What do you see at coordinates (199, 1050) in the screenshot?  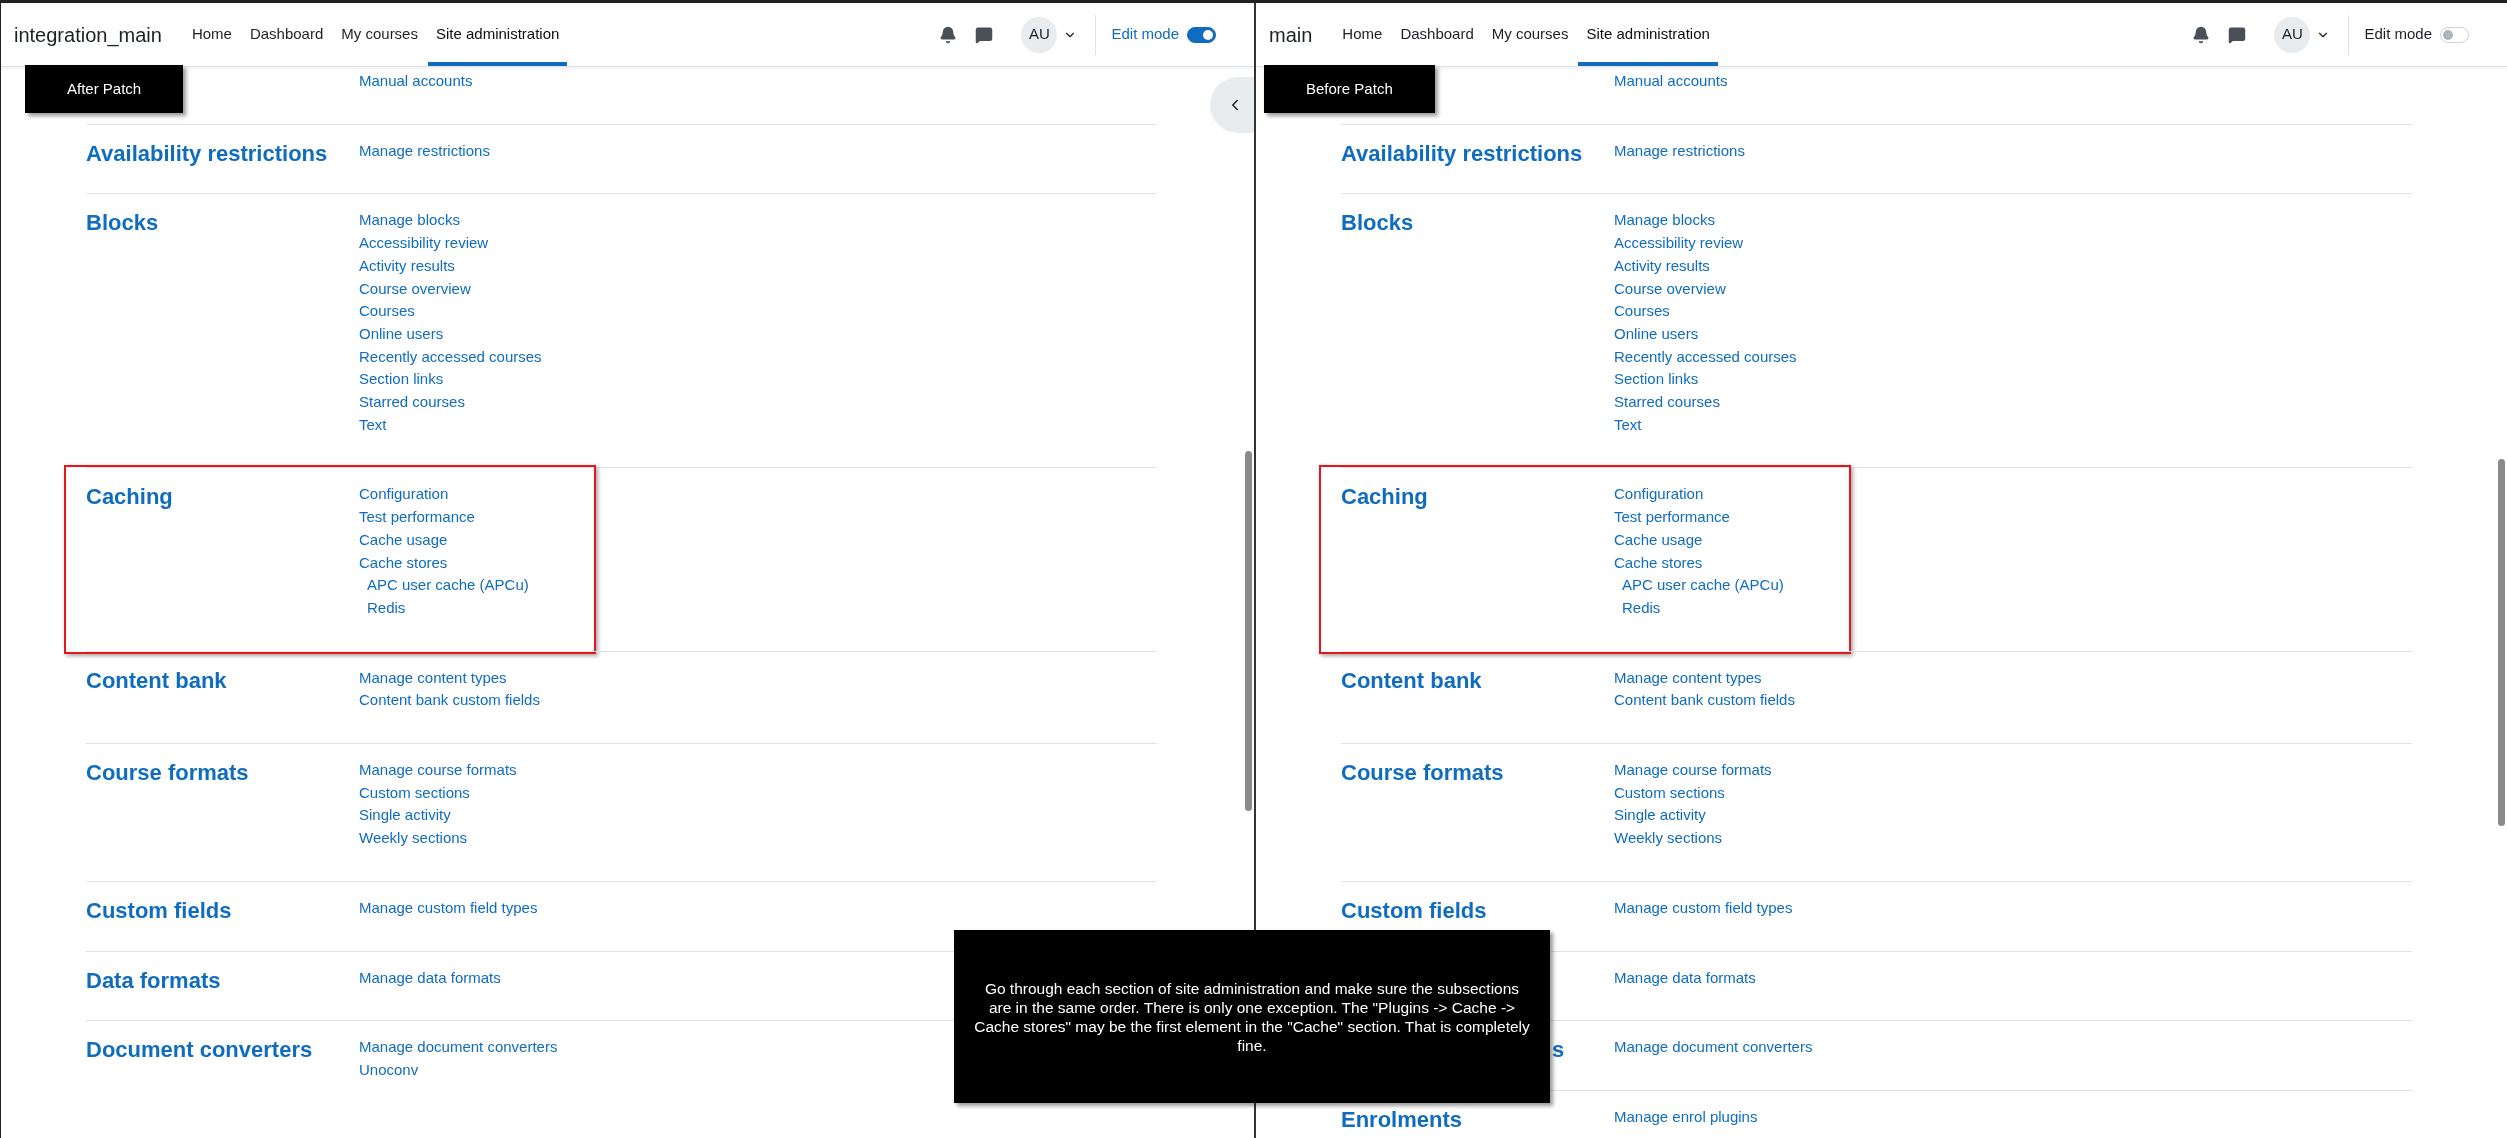 I see `section-heading: Document converters` at bounding box center [199, 1050].